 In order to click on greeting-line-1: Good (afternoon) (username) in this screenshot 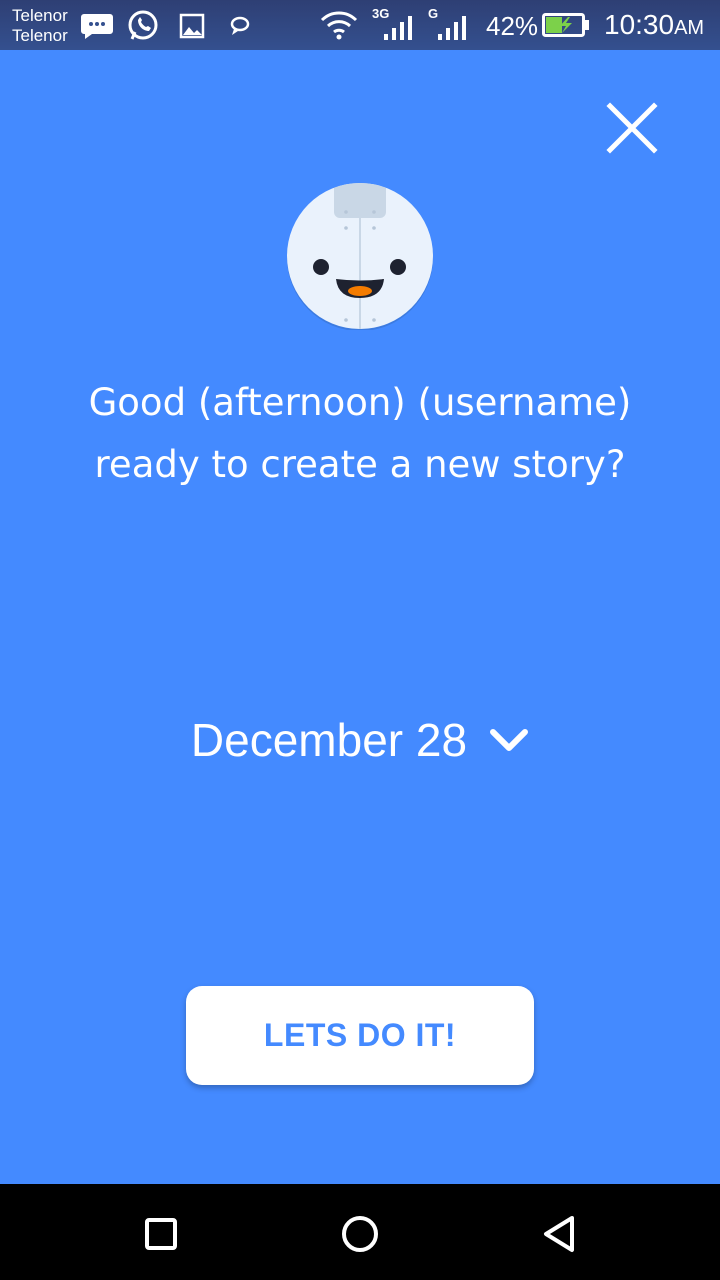, I will do `click(360, 402)`.